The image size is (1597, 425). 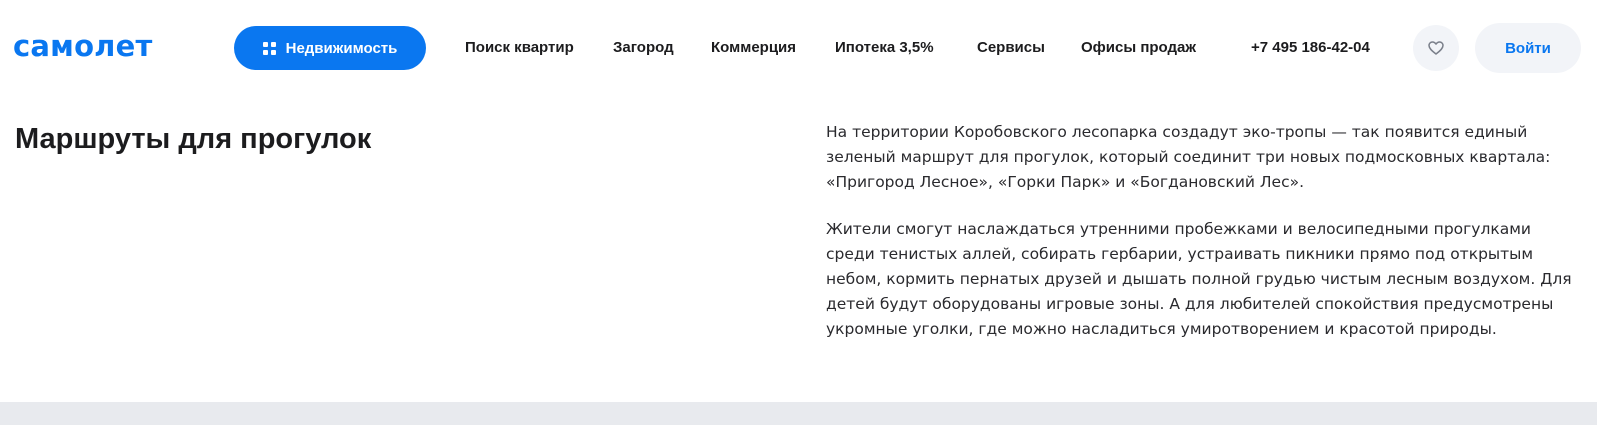 What do you see at coordinates (193, 139) in the screenshot?
I see `section-title: Маршруты для прогулок` at bounding box center [193, 139].